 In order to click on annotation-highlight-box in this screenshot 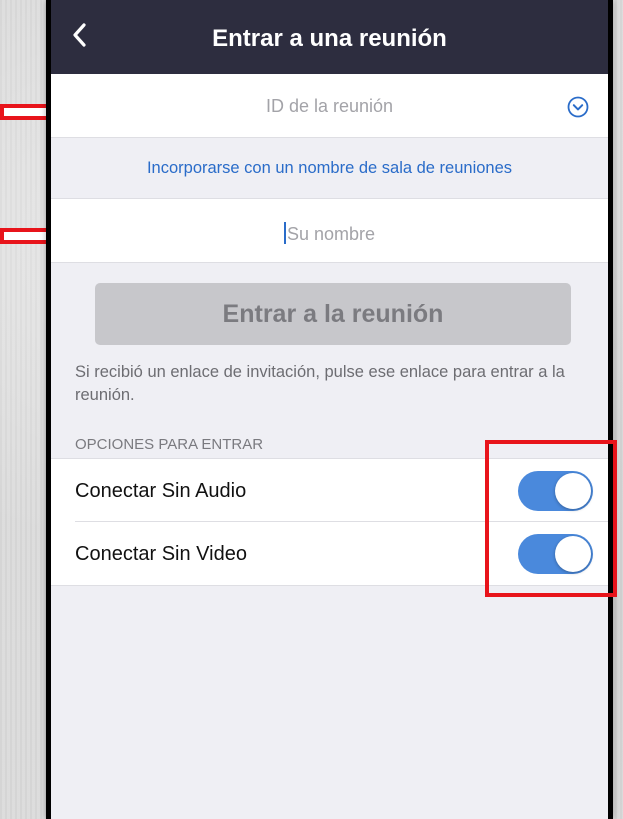, I will do `click(551, 518)`.